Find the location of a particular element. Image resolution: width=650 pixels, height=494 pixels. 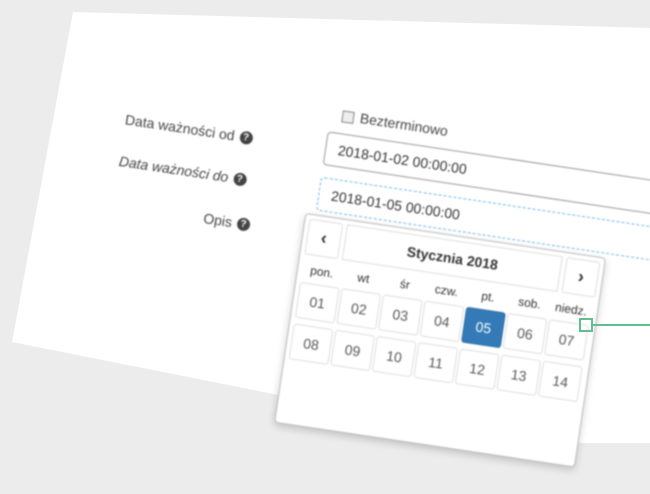

weekday-label: wt is located at coordinates (363, 278).